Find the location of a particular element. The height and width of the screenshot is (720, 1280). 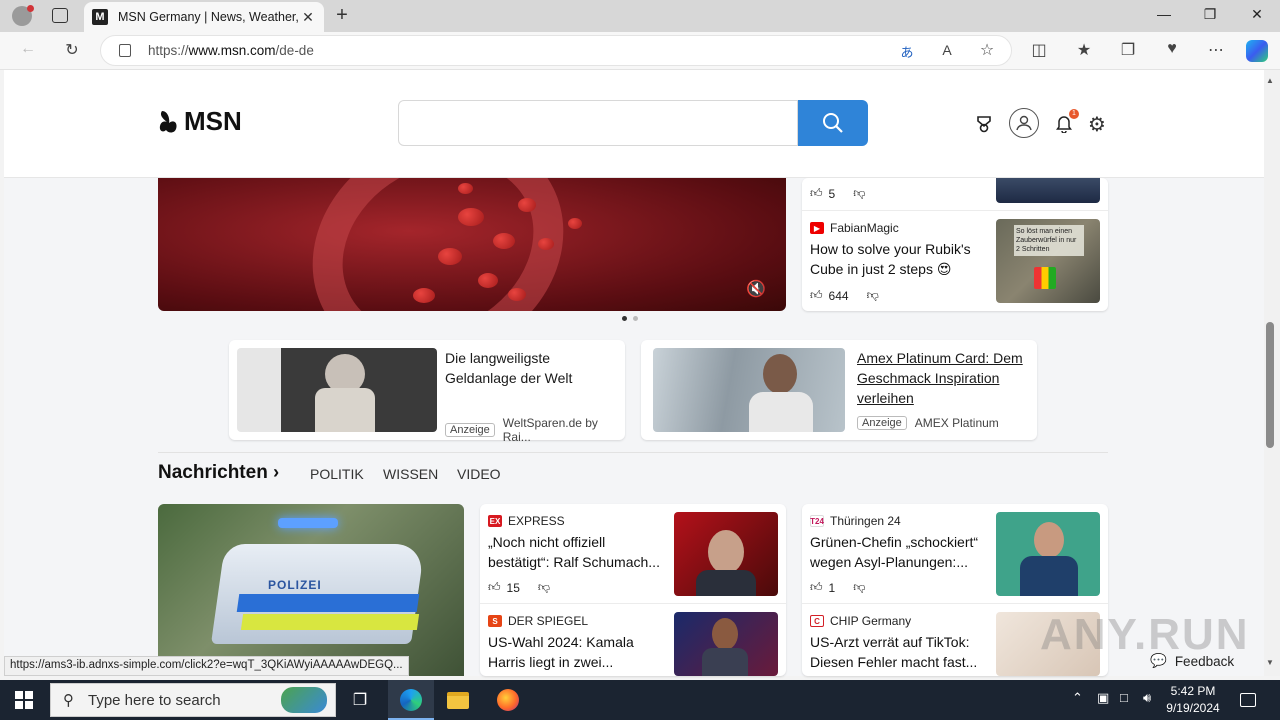

like-count: 15 is located at coordinates (513, 587).